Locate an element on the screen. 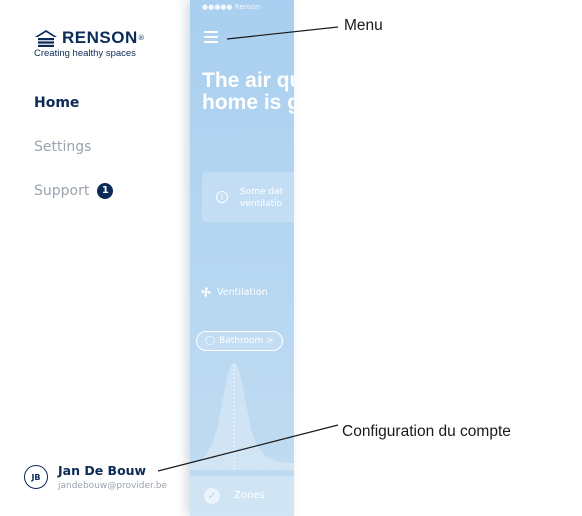 The image size is (582, 516). nav-item-settings: Settings is located at coordinates (73, 147).